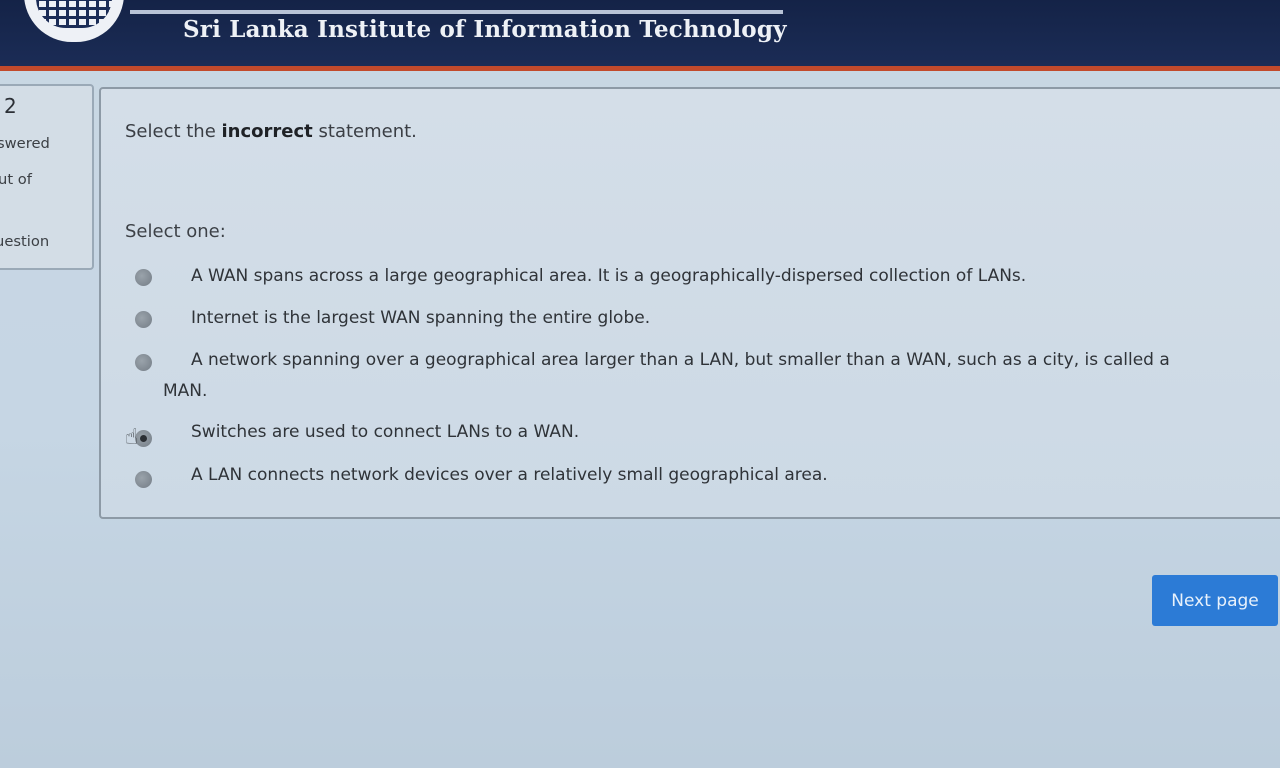  What do you see at coordinates (640, 68) in the screenshot?
I see `header-accent-line` at bounding box center [640, 68].